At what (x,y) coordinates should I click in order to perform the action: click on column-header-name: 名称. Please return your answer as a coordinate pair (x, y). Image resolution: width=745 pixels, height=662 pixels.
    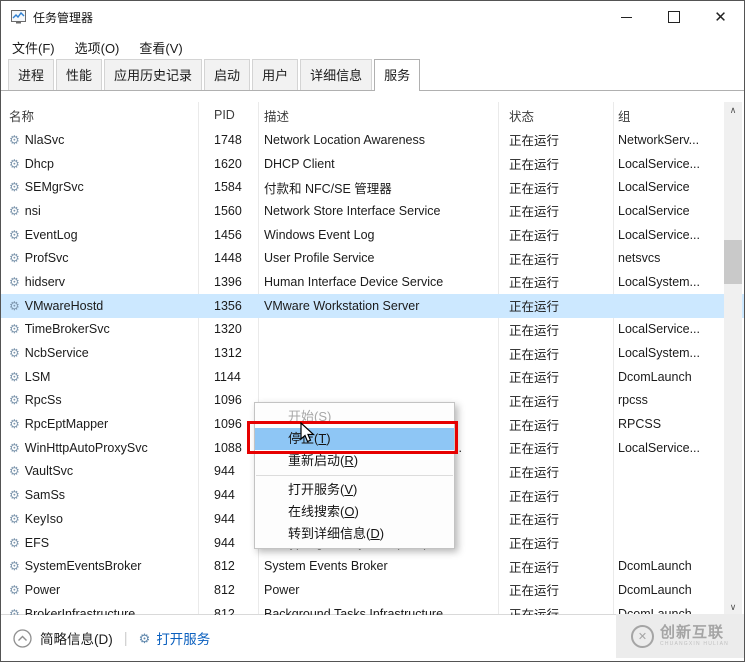
    Looking at the image, I should click on (99, 115).